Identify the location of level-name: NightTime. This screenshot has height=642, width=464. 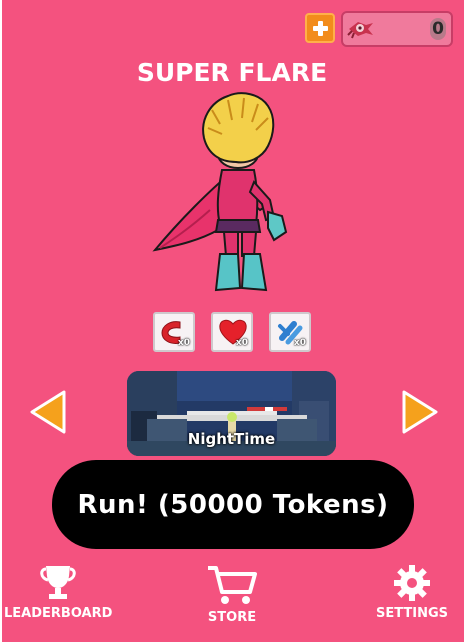
(231, 439).